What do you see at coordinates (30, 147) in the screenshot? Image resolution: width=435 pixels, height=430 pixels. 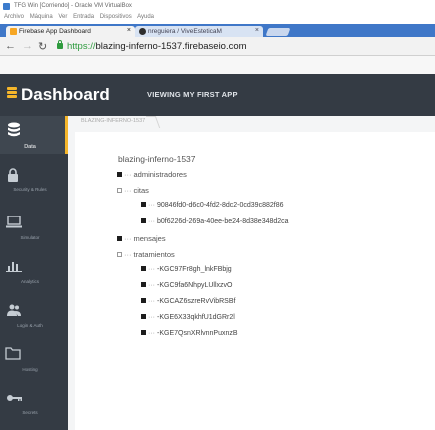 I see `sidebar-item-label: Data` at bounding box center [30, 147].